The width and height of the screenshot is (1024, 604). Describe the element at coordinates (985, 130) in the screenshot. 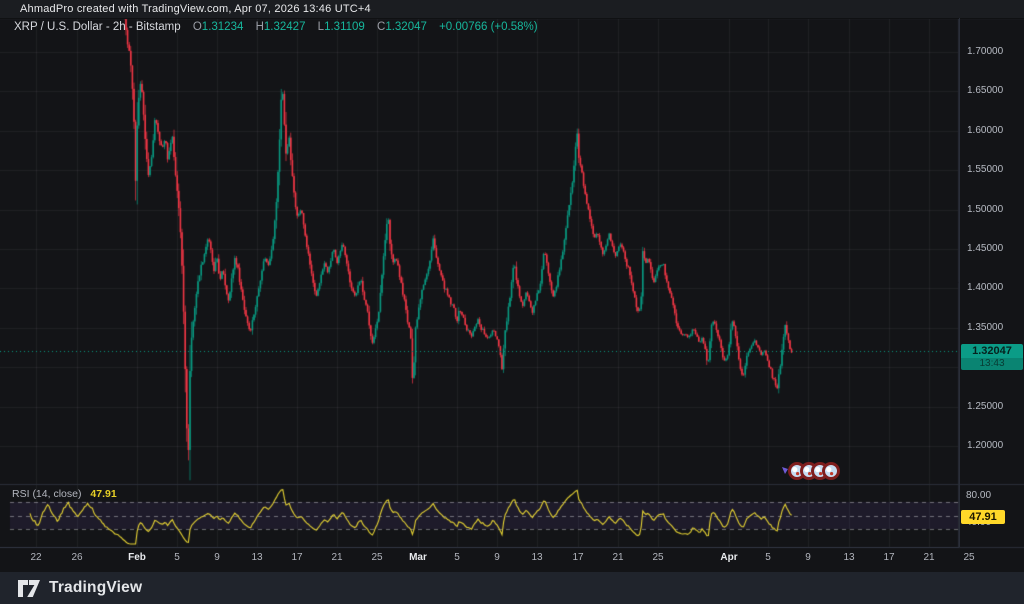

I see `price-tick: 1.60000` at that location.